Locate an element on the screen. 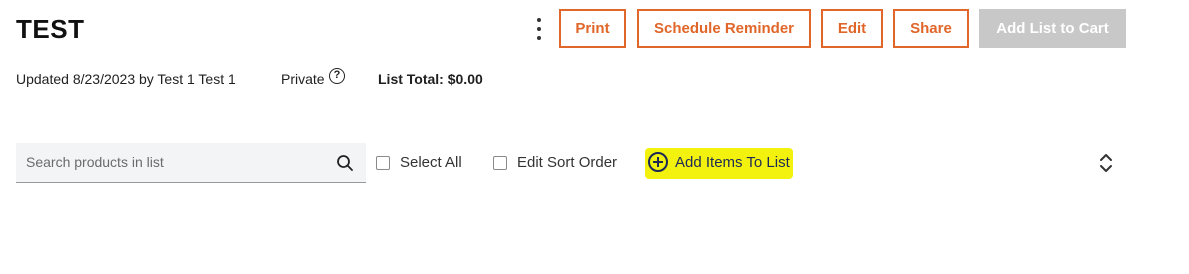 The width and height of the screenshot is (1189, 274). question-circle-icon: ? is located at coordinates (337, 76).